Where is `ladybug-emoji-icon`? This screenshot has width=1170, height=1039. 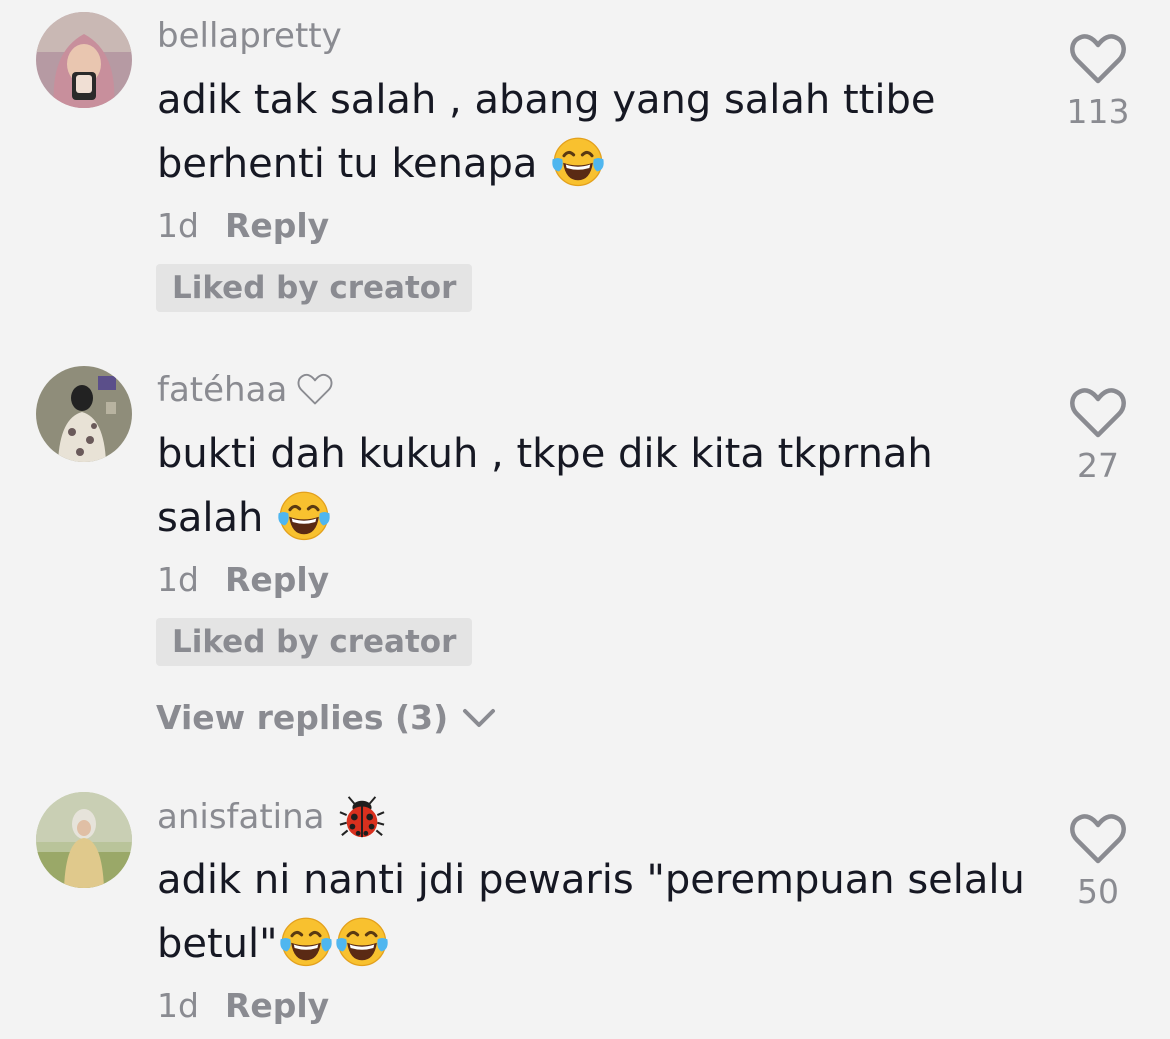 ladybug-emoji-icon is located at coordinates (361, 817).